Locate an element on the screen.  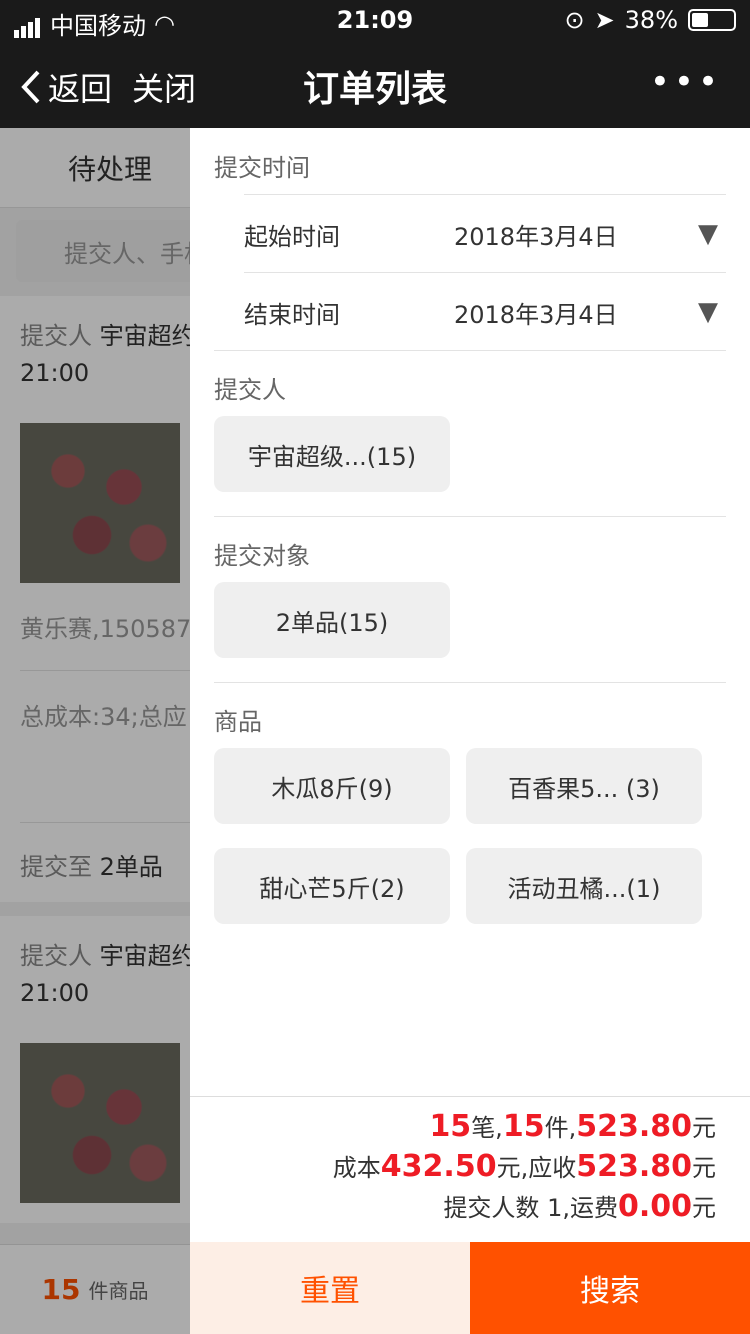
total-amount: 523.80 is located at coordinates (634, 1126).